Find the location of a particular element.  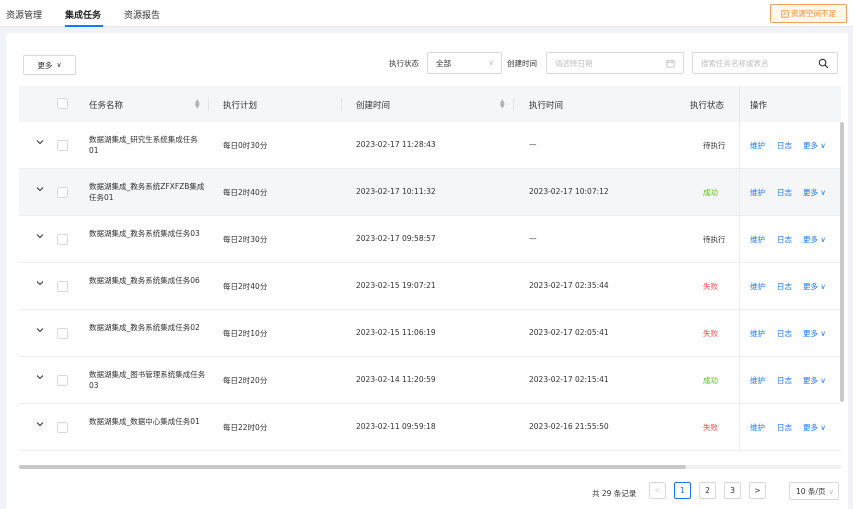

prev-page-button: < is located at coordinates (657, 490).